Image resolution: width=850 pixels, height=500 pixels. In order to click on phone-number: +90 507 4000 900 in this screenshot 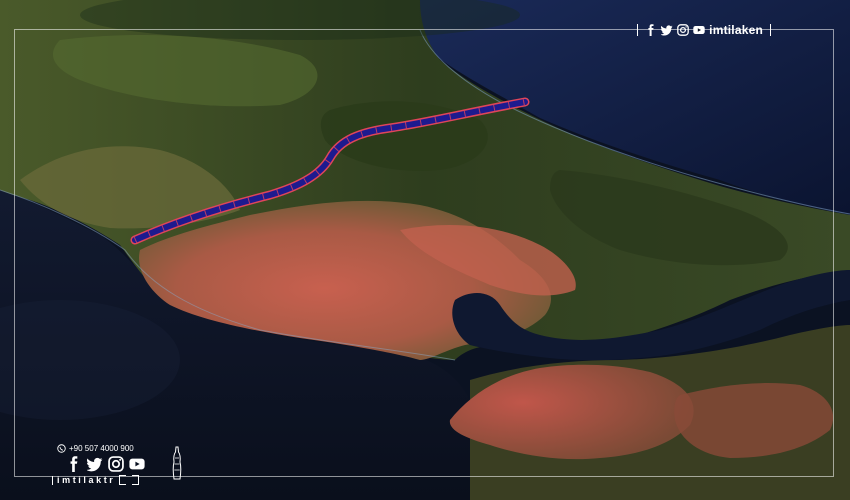, I will do `click(101, 448)`.